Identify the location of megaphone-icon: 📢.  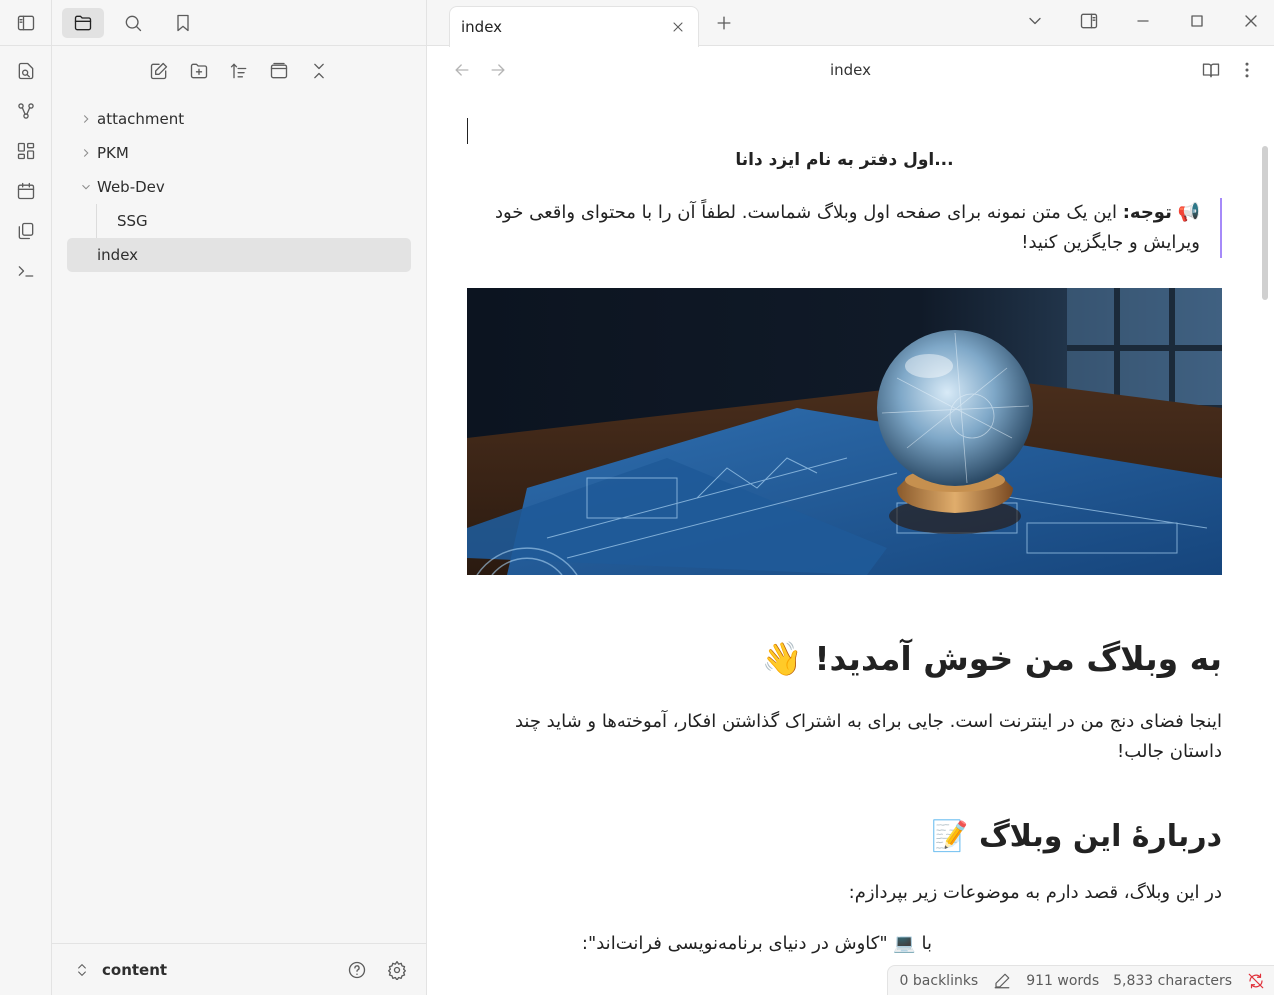
(1188, 212).